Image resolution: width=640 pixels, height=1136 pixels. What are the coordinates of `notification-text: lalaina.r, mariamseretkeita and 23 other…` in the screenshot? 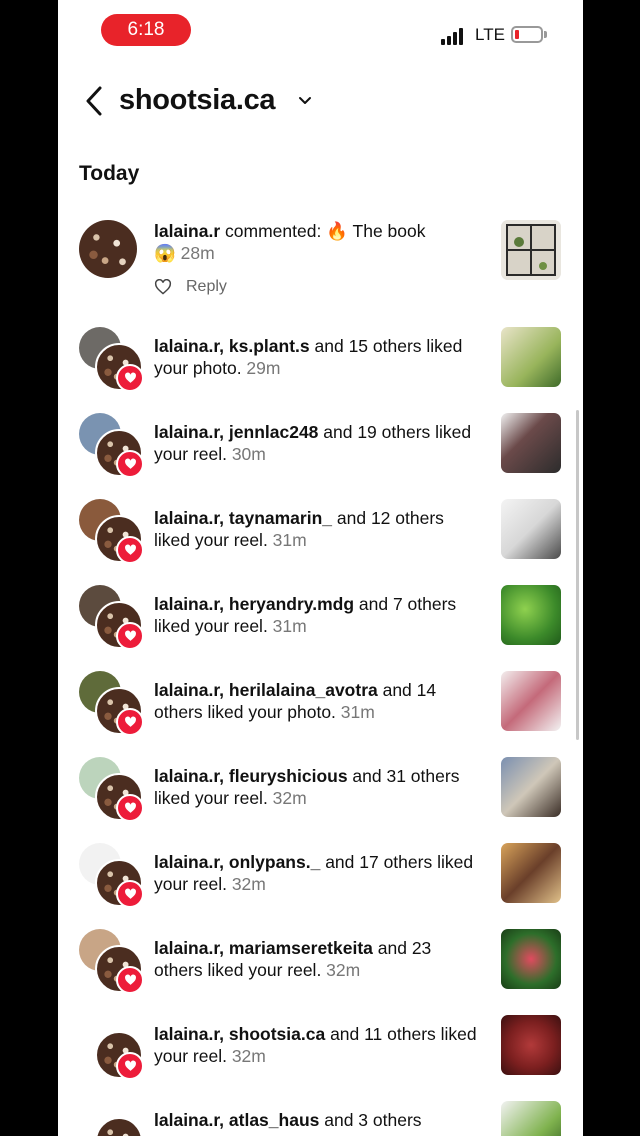 It's located at (319, 959).